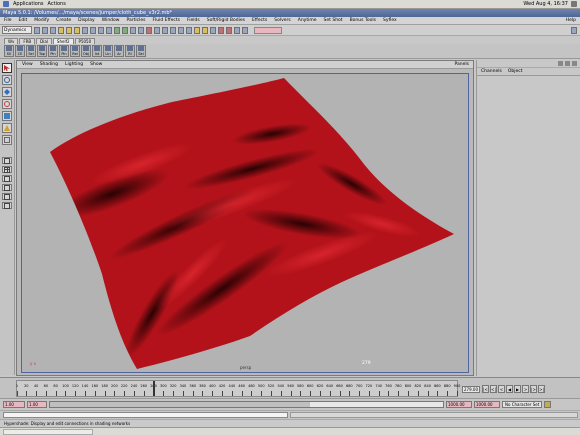  Describe the element at coordinates (548, 404) in the screenshot. I see `auto-key-icon` at that location.